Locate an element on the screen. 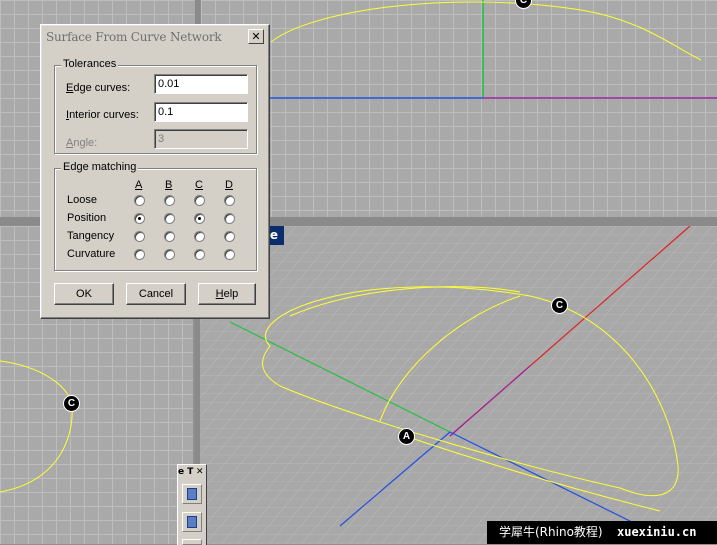  curve-marker-a: A is located at coordinates (406, 436).